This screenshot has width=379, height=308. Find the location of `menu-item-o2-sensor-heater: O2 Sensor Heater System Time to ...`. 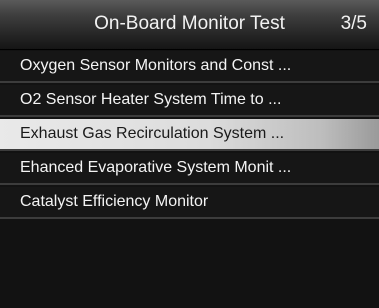

menu-item-o2-sensor-heater: O2 Sensor Heater System Time to ... is located at coordinates (189, 101).